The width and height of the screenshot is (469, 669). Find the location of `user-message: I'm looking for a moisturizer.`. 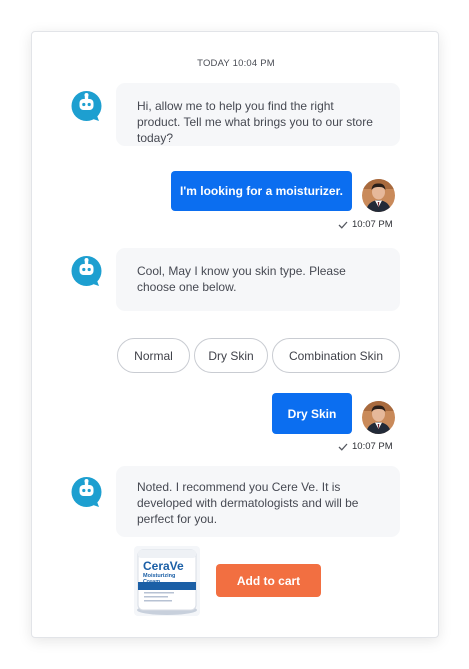

user-message: I'm looking for a moisturizer. is located at coordinates (261, 191).